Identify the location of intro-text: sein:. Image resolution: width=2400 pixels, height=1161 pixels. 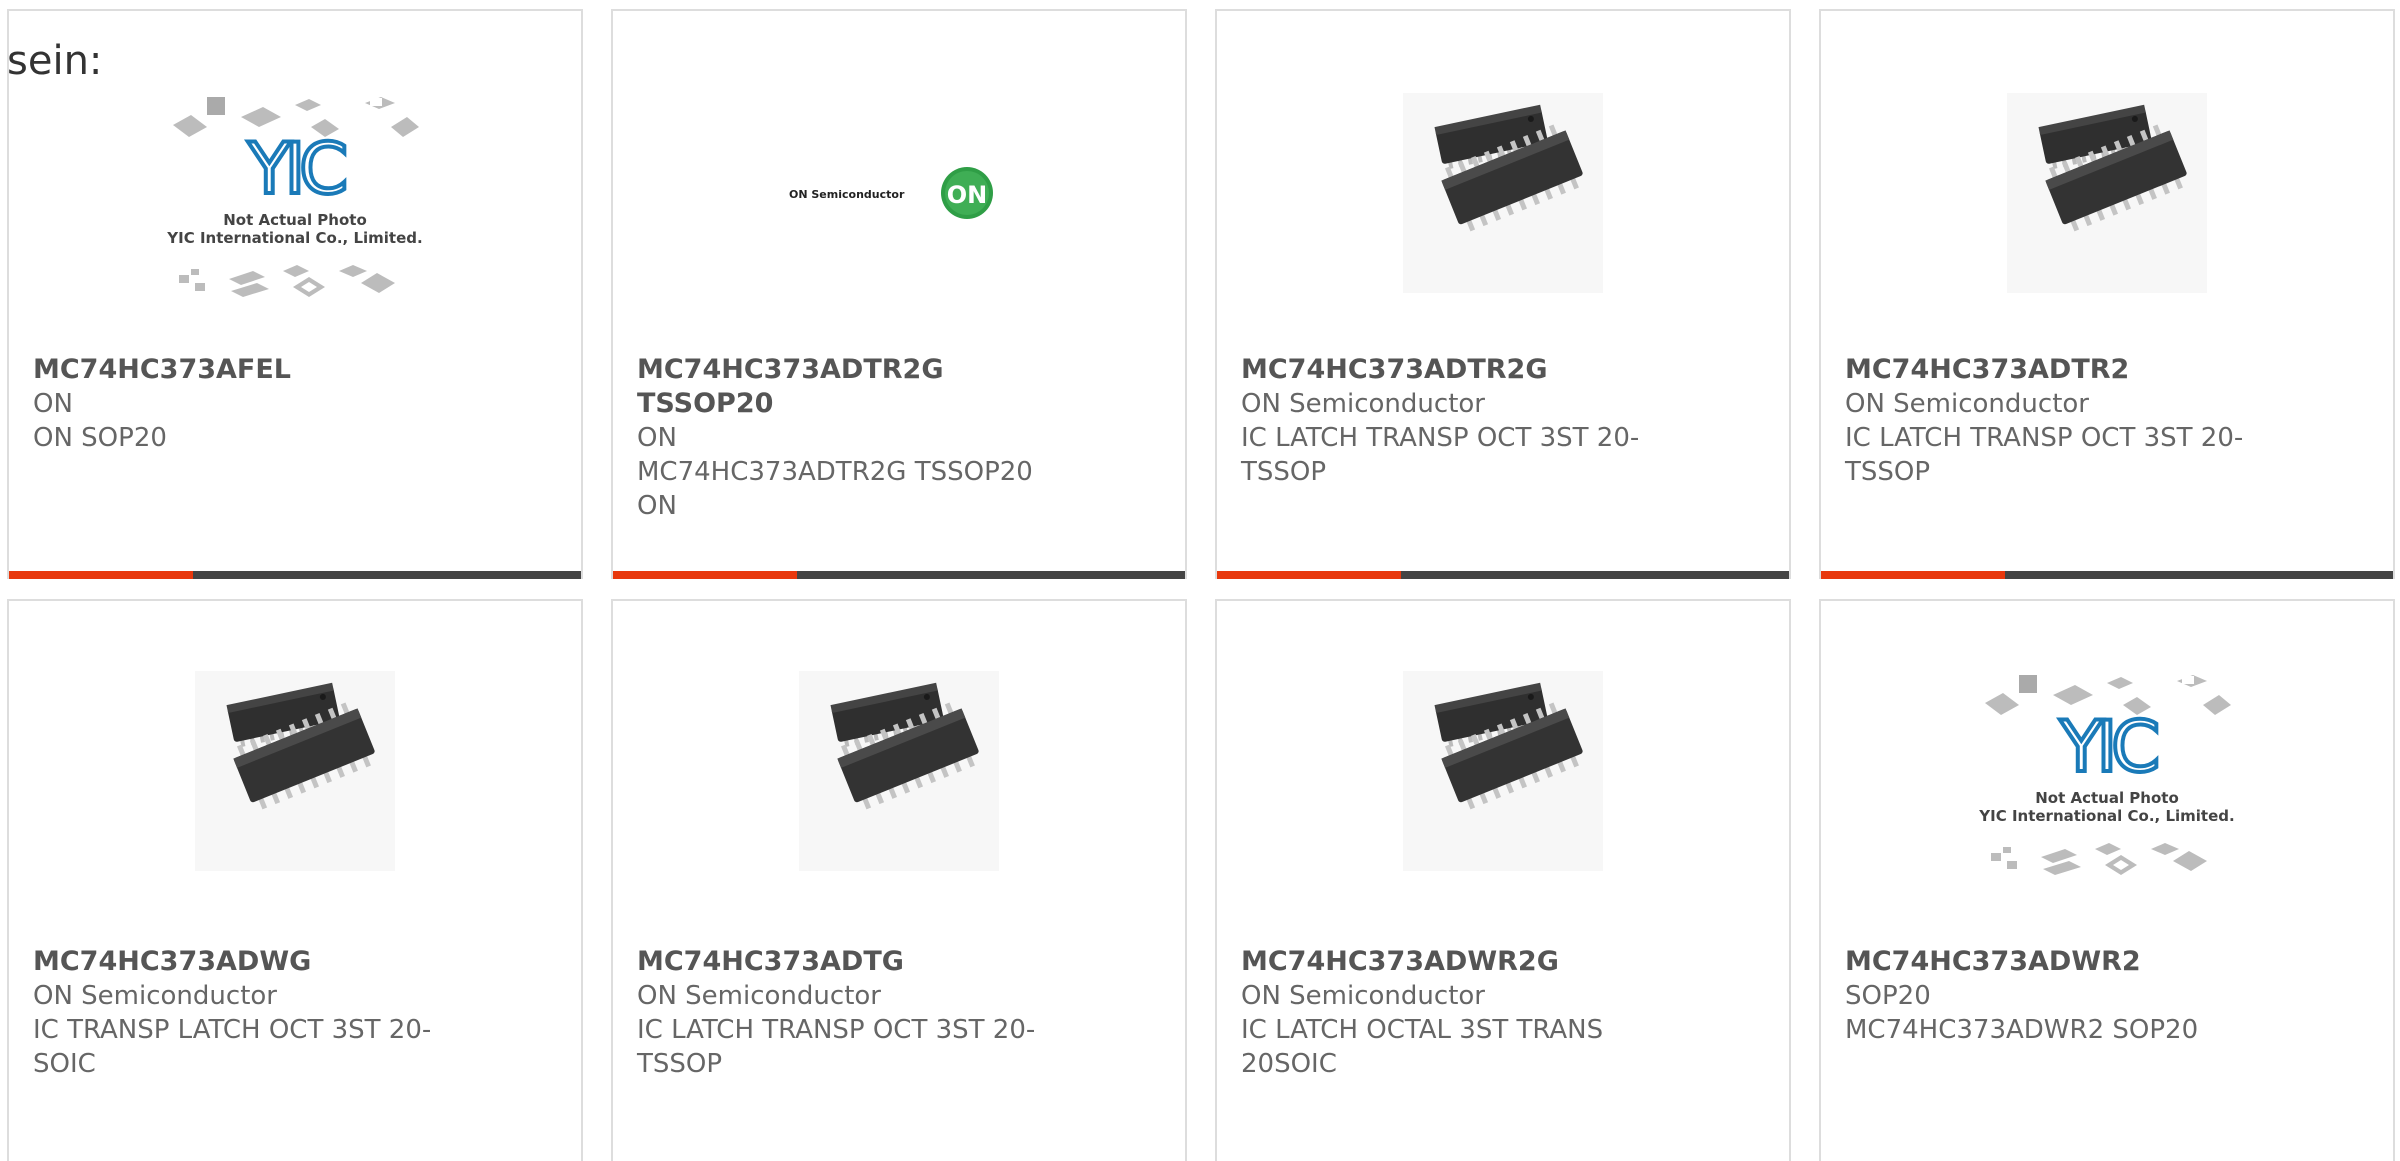
(55, 61).